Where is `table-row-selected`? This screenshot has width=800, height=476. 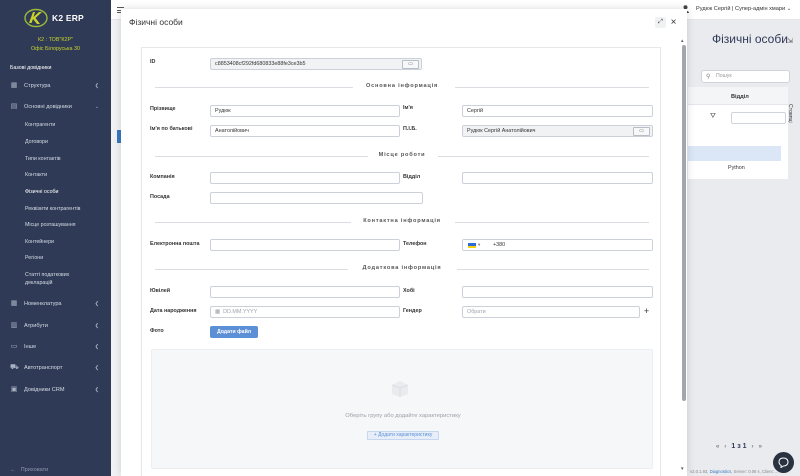
table-row-selected is located at coordinates (734, 153).